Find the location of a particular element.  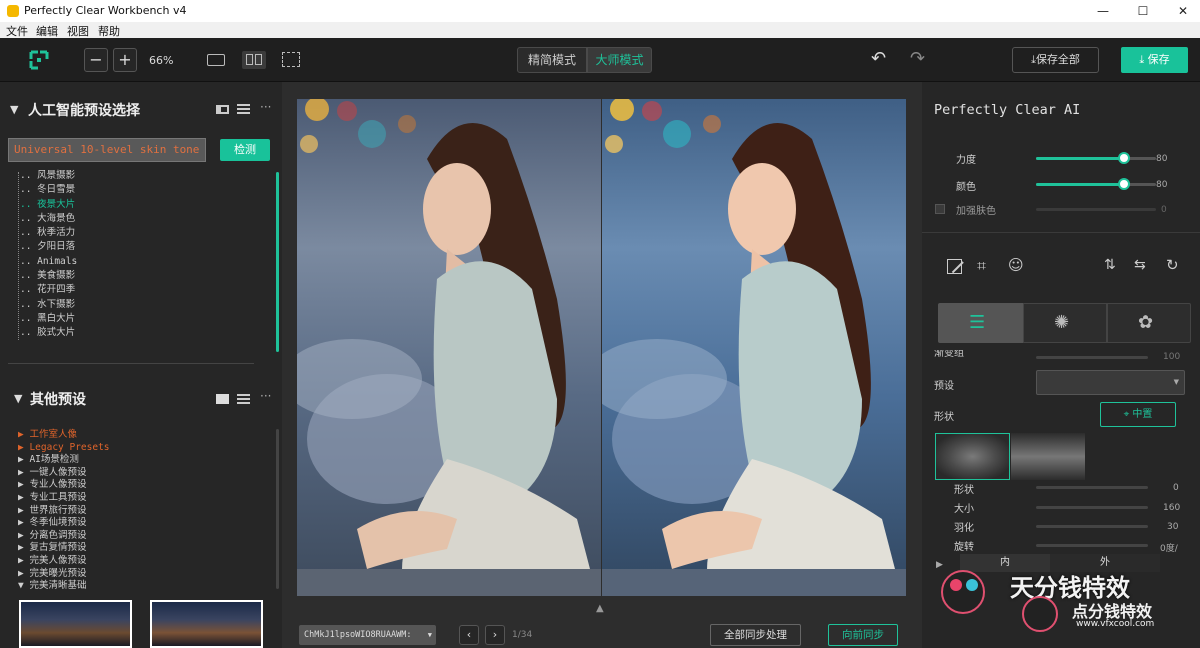

preset-item: .. 黑白大片 is located at coordinates (48, 319).